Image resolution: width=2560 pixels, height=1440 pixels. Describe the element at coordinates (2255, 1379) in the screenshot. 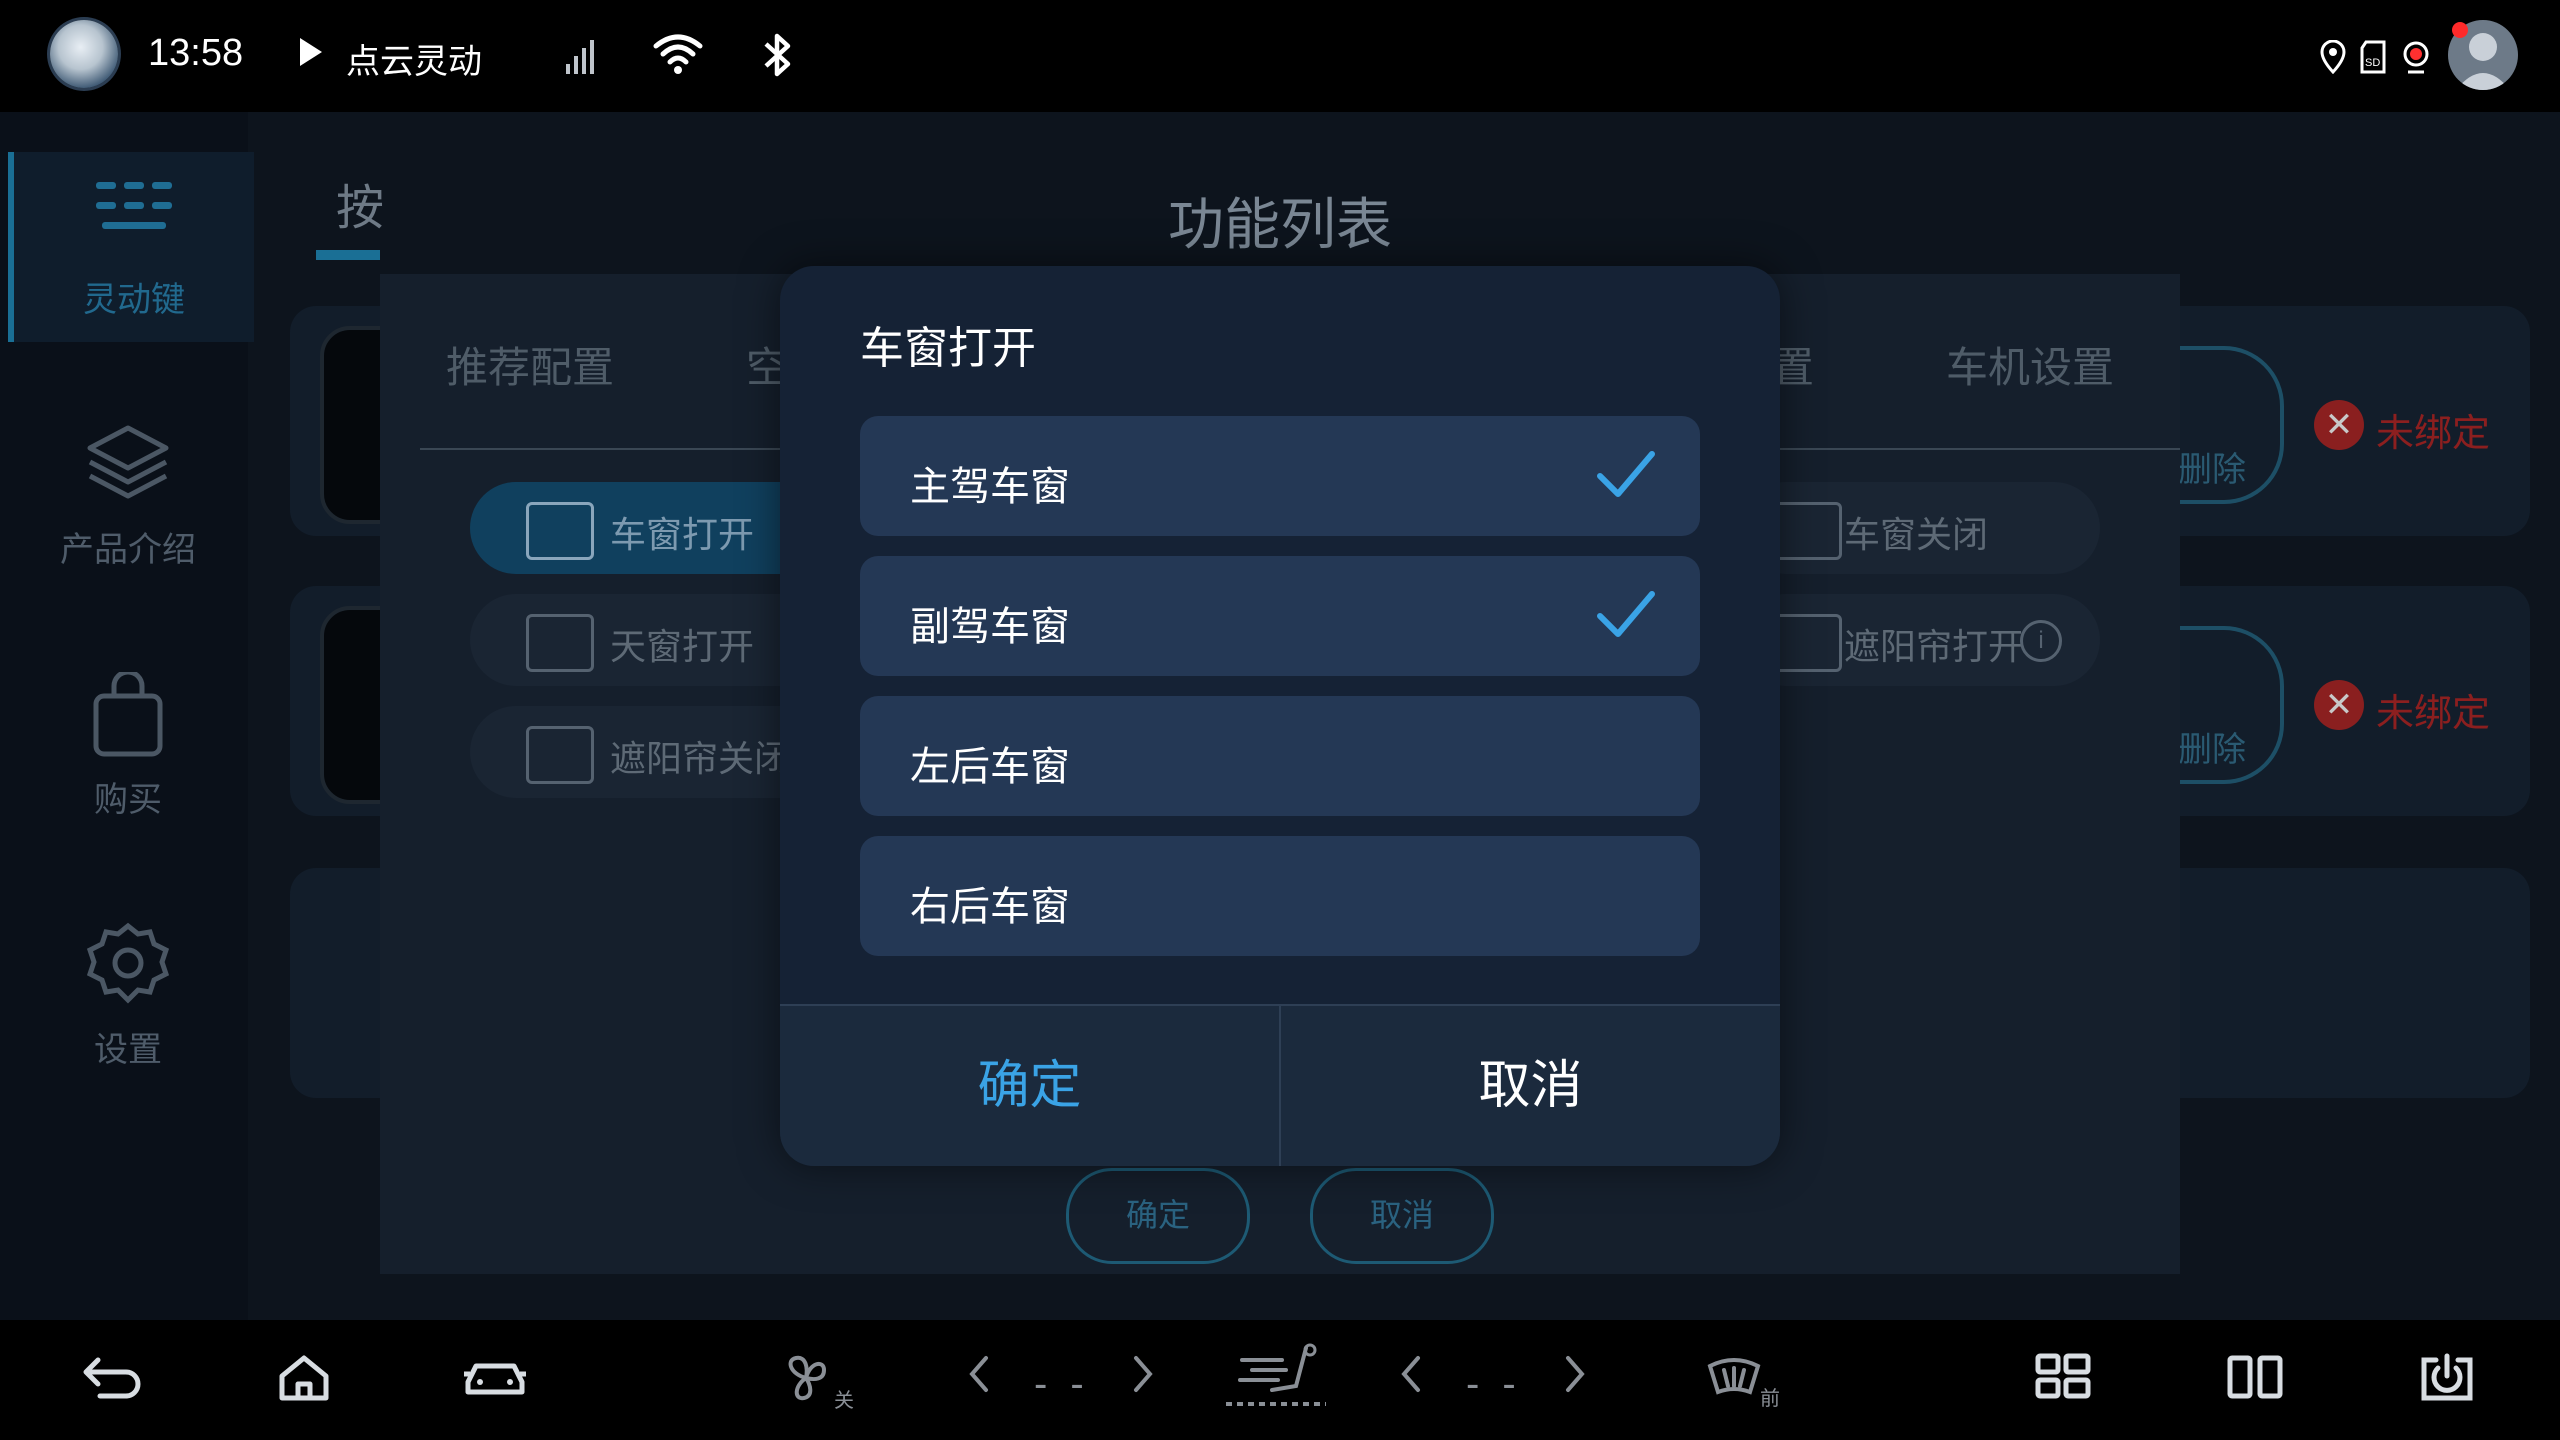

I see `split-screen-icon` at that location.